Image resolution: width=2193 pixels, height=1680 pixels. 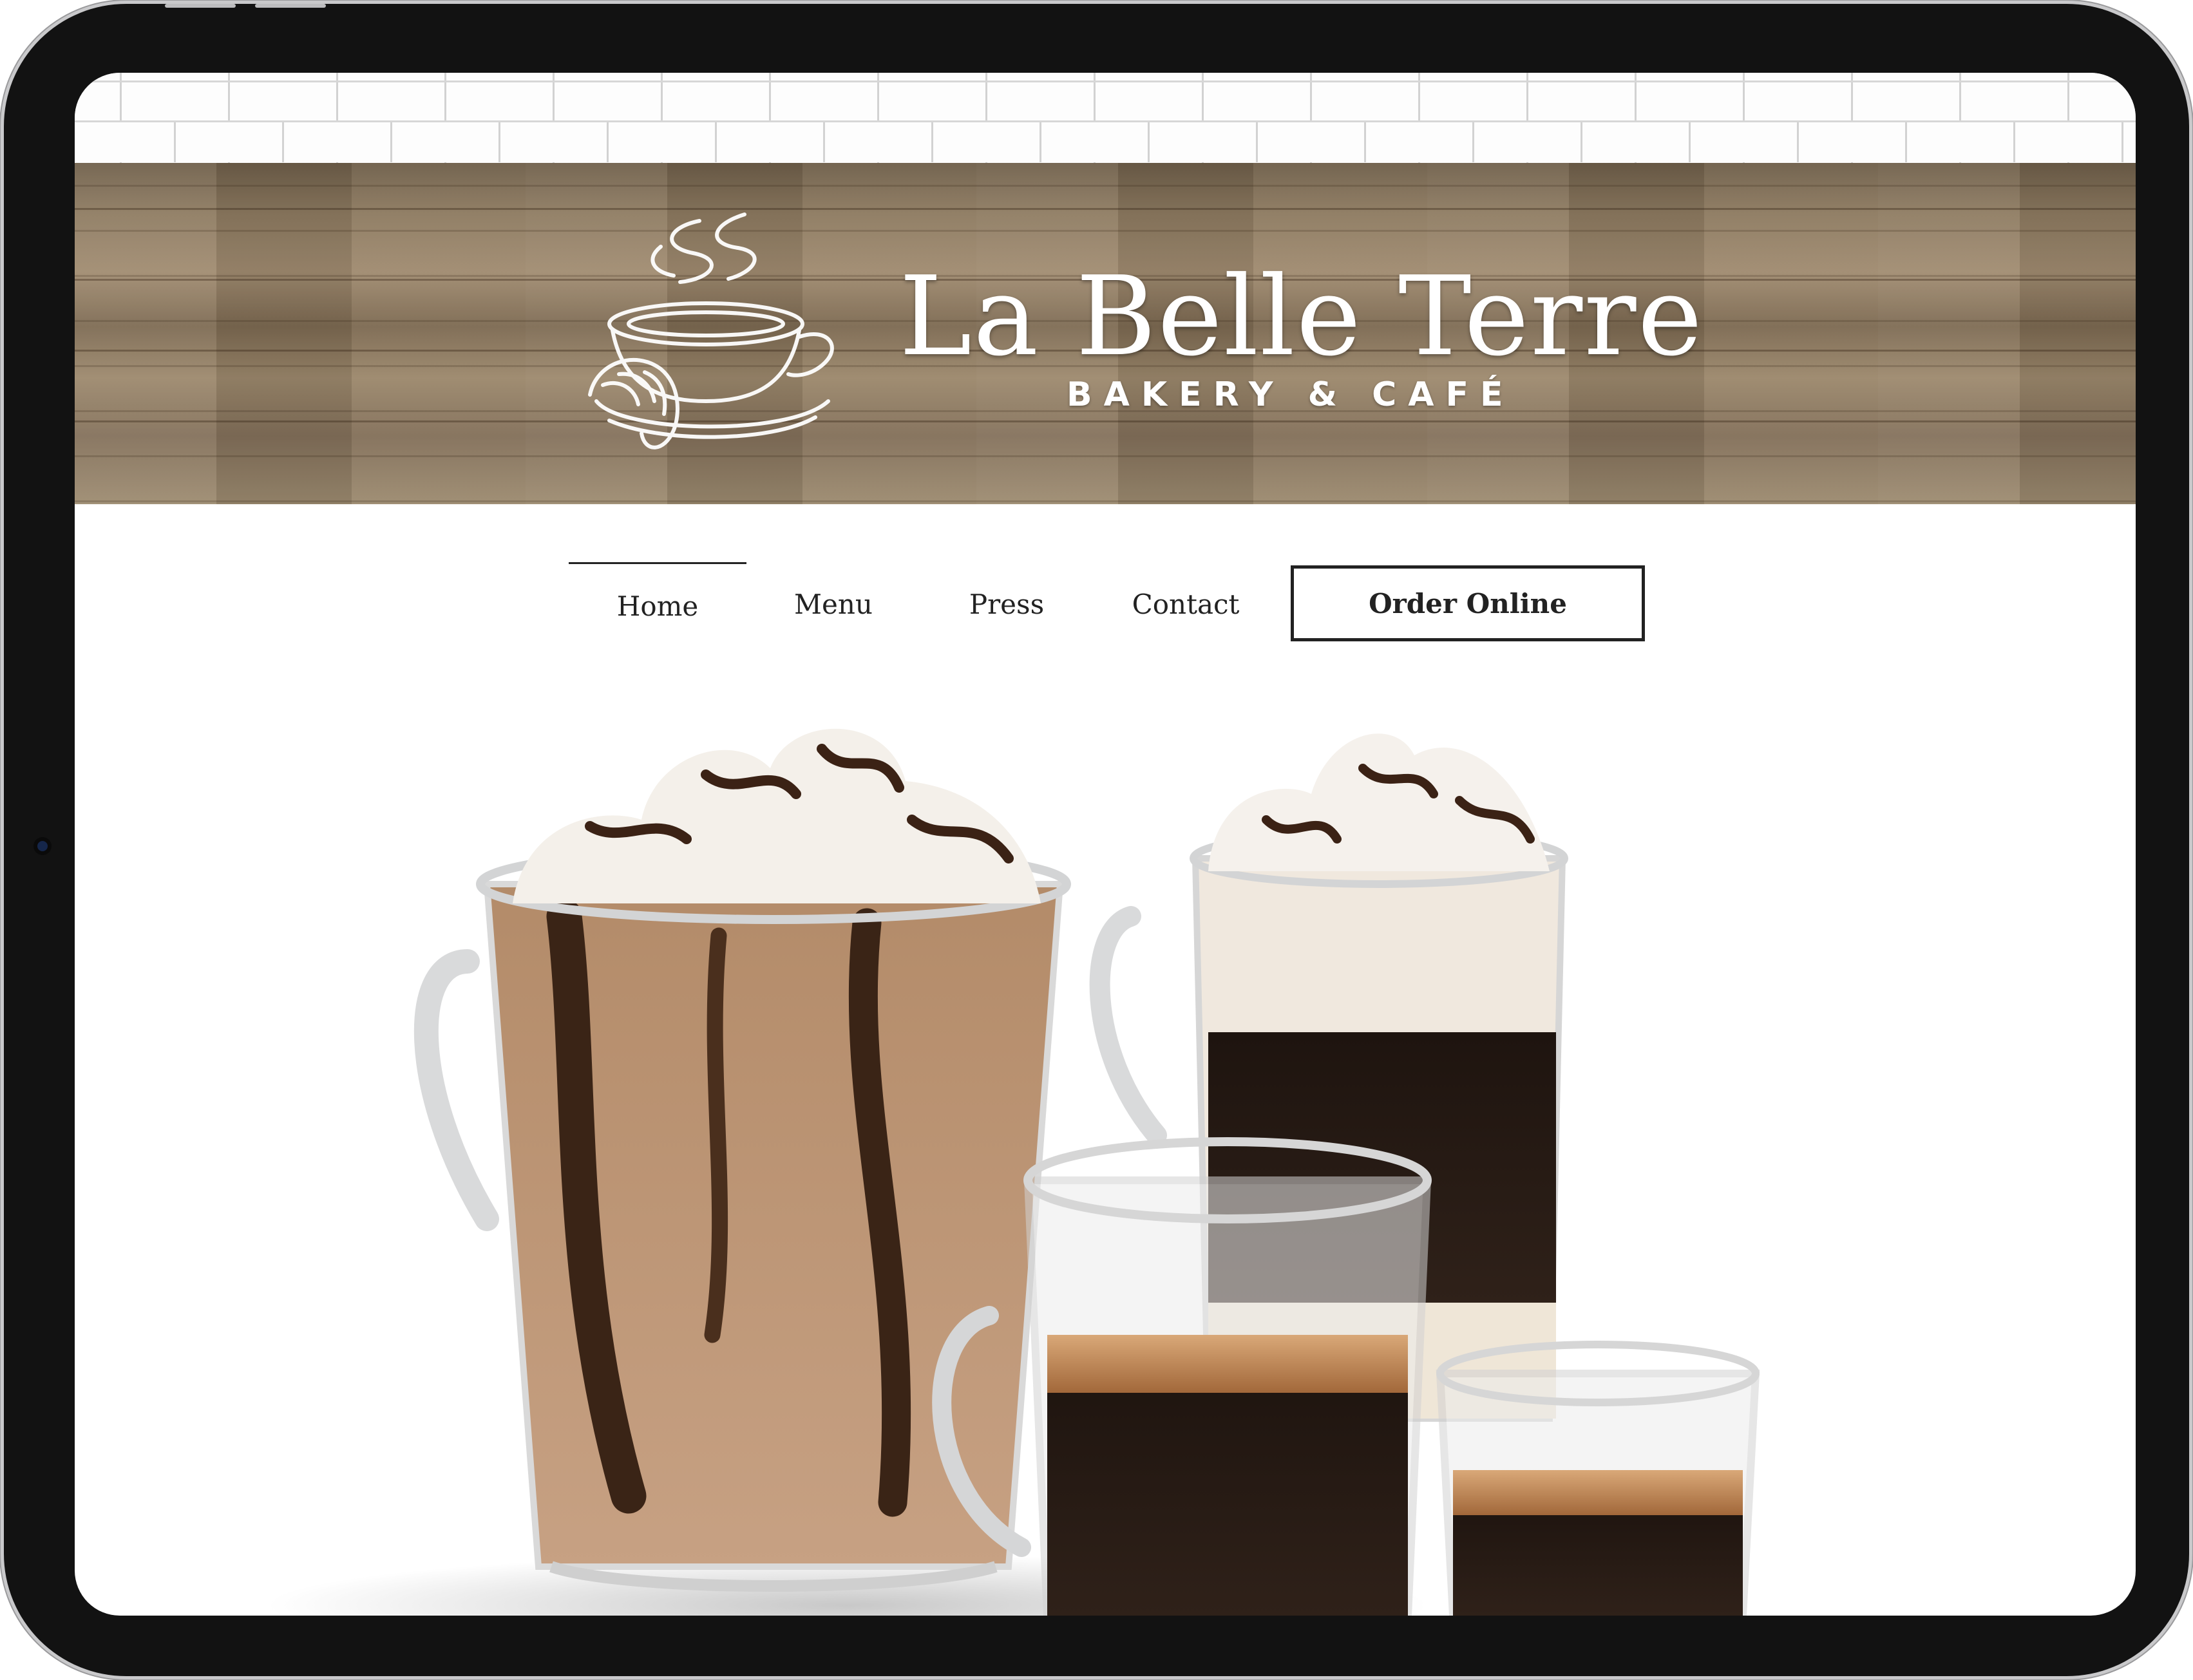 What do you see at coordinates (711, 330) in the screenshot?
I see `coffee-cup-croissant-icon` at bounding box center [711, 330].